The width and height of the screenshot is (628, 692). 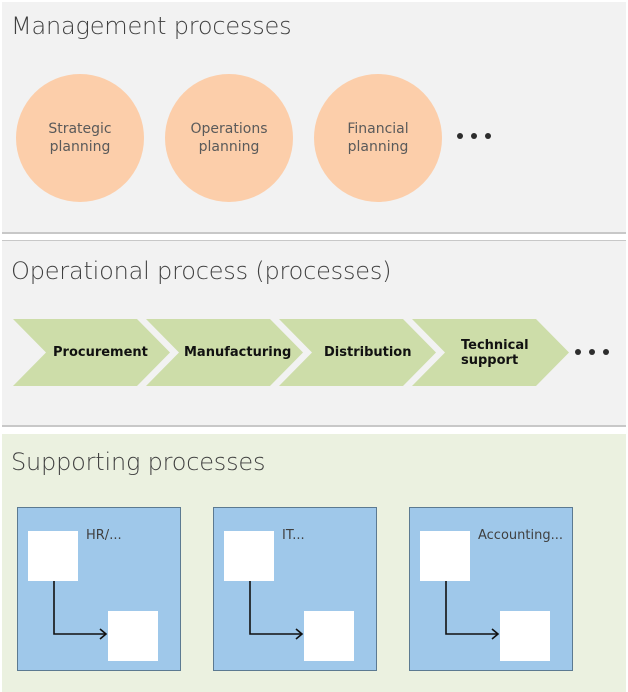 What do you see at coordinates (151, 26) in the screenshot?
I see `section-title: Management processes` at bounding box center [151, 26].